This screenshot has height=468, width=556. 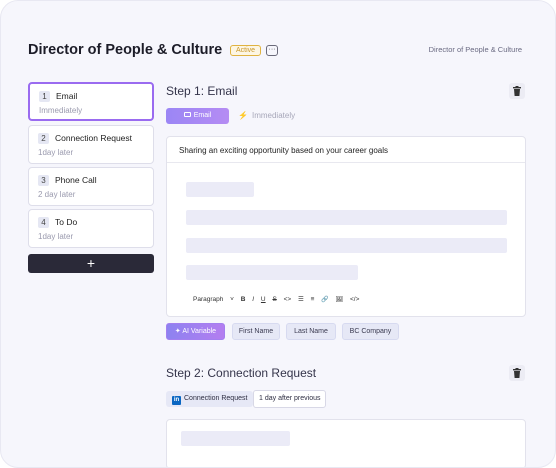 What do you see at coordinates (274, 299) in the screenshot?
I see `strike-button: S` at bounding box center [274, 299].